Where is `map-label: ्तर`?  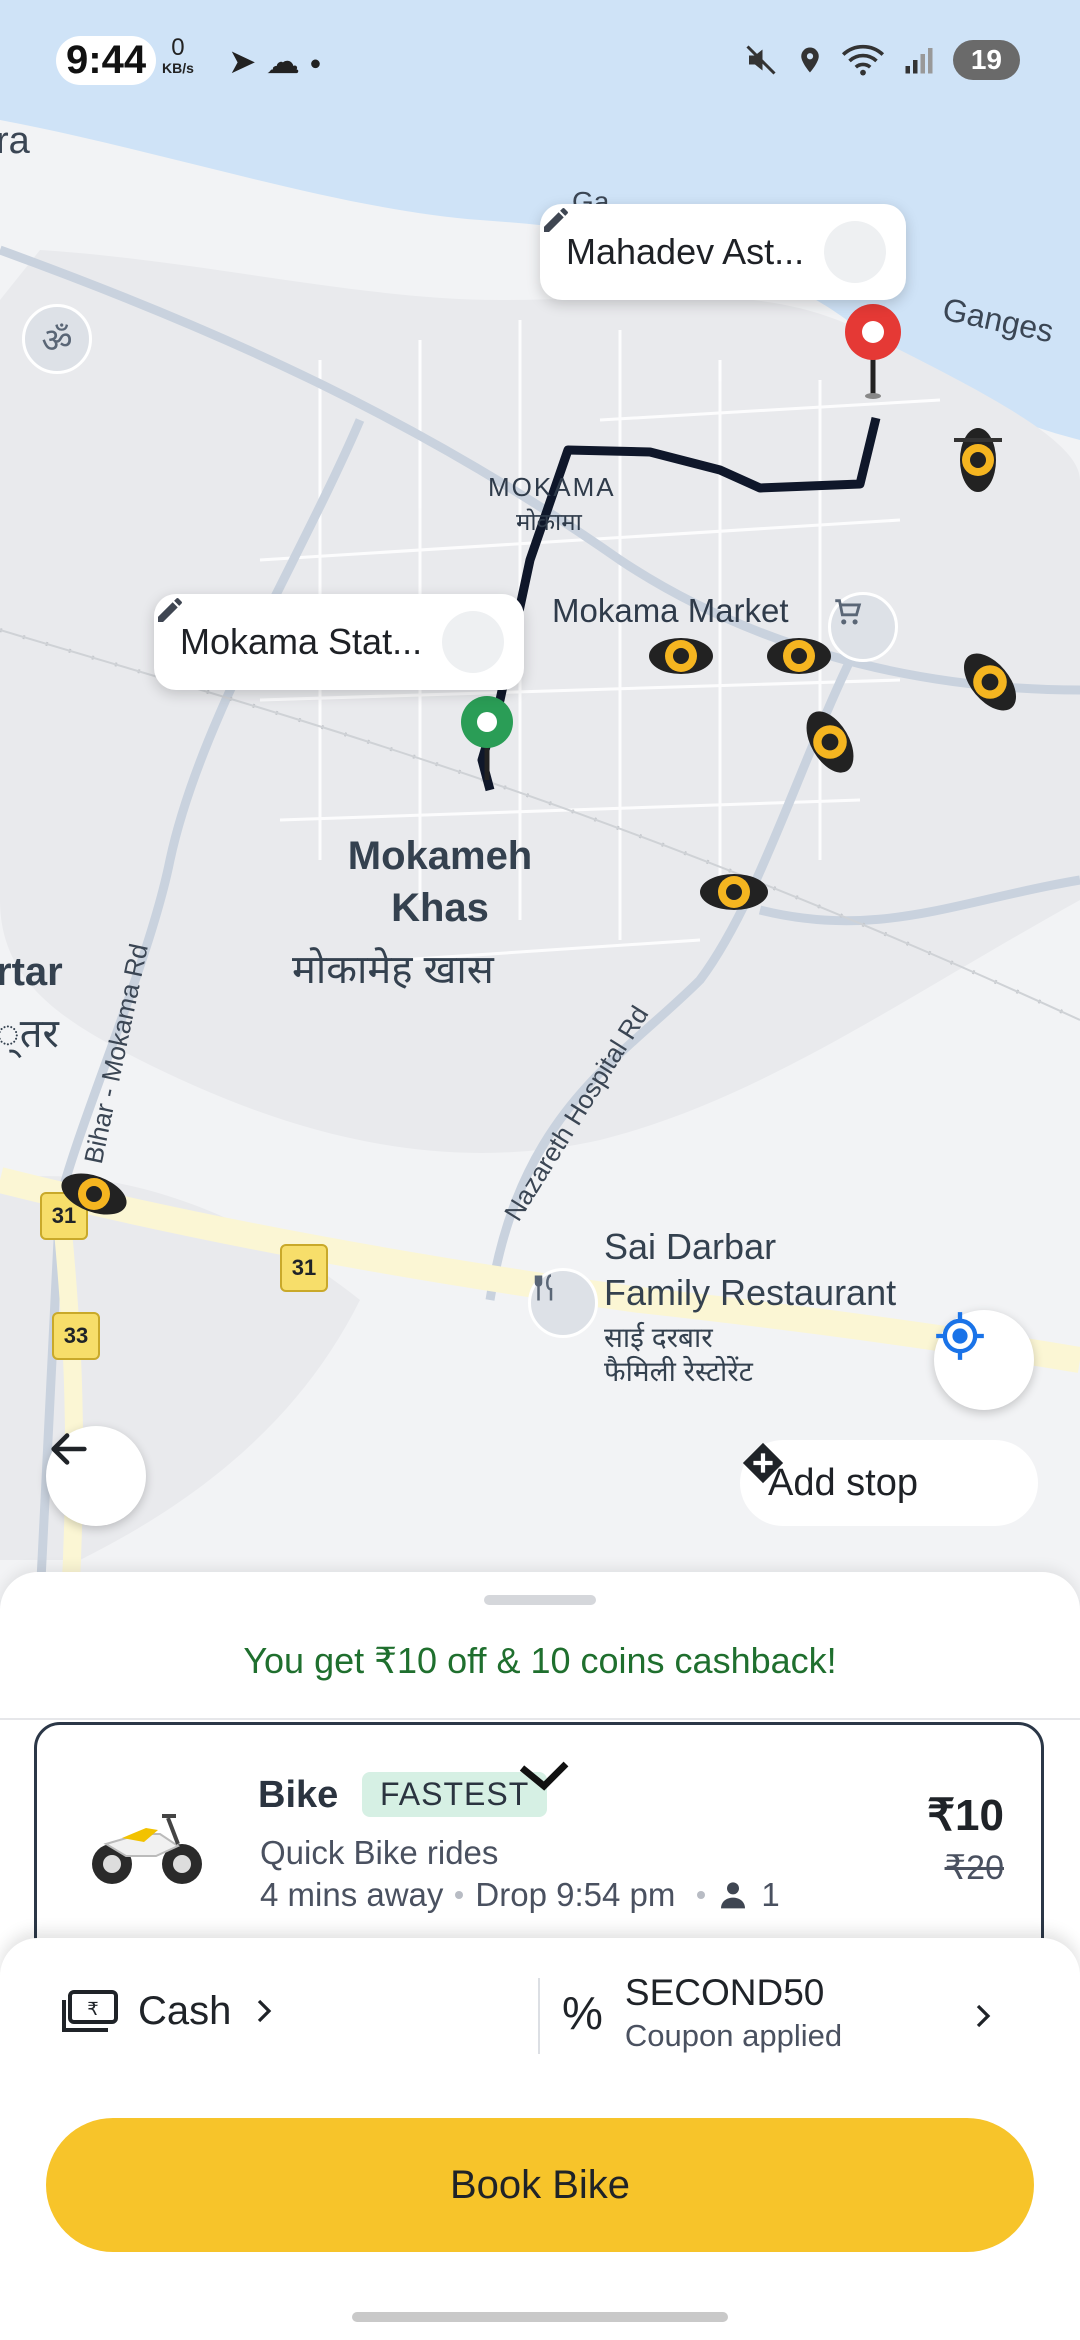 map-label: ्तर is located at coordinates (29, 1034).